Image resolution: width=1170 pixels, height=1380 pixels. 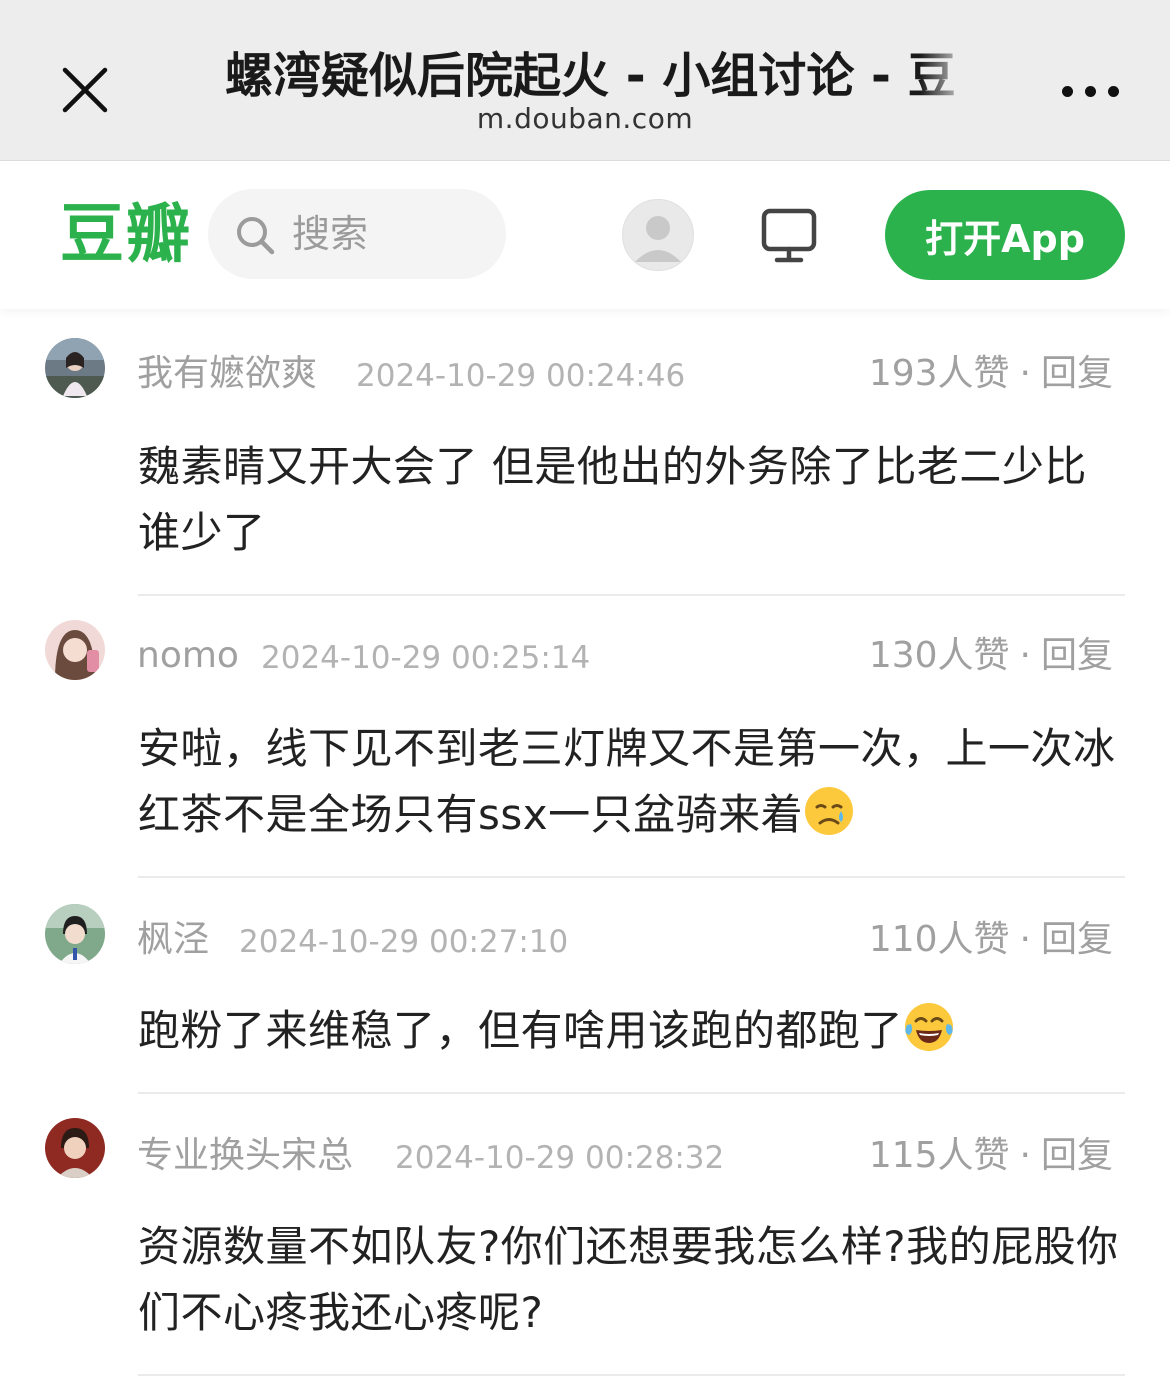 I want to click on search-icon, so click(x=256, y=236).